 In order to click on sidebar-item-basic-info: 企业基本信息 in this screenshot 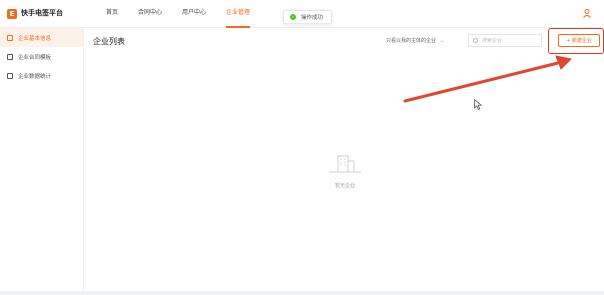, I will do `click(41, 37)`.